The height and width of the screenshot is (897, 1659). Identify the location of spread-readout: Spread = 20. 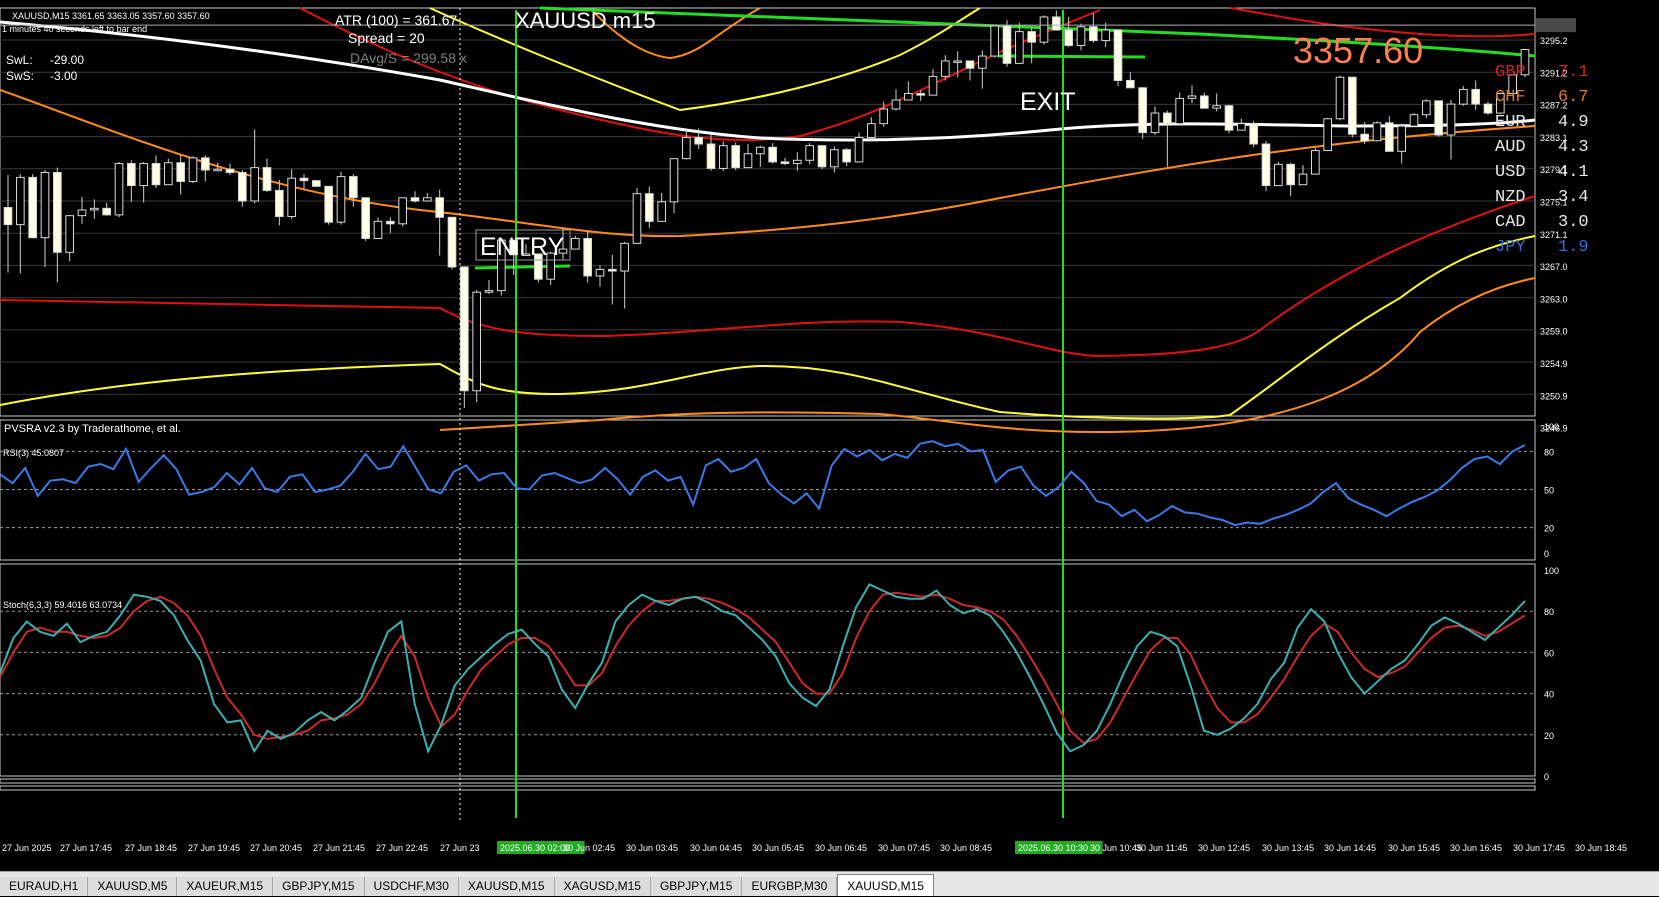
(386, 38).